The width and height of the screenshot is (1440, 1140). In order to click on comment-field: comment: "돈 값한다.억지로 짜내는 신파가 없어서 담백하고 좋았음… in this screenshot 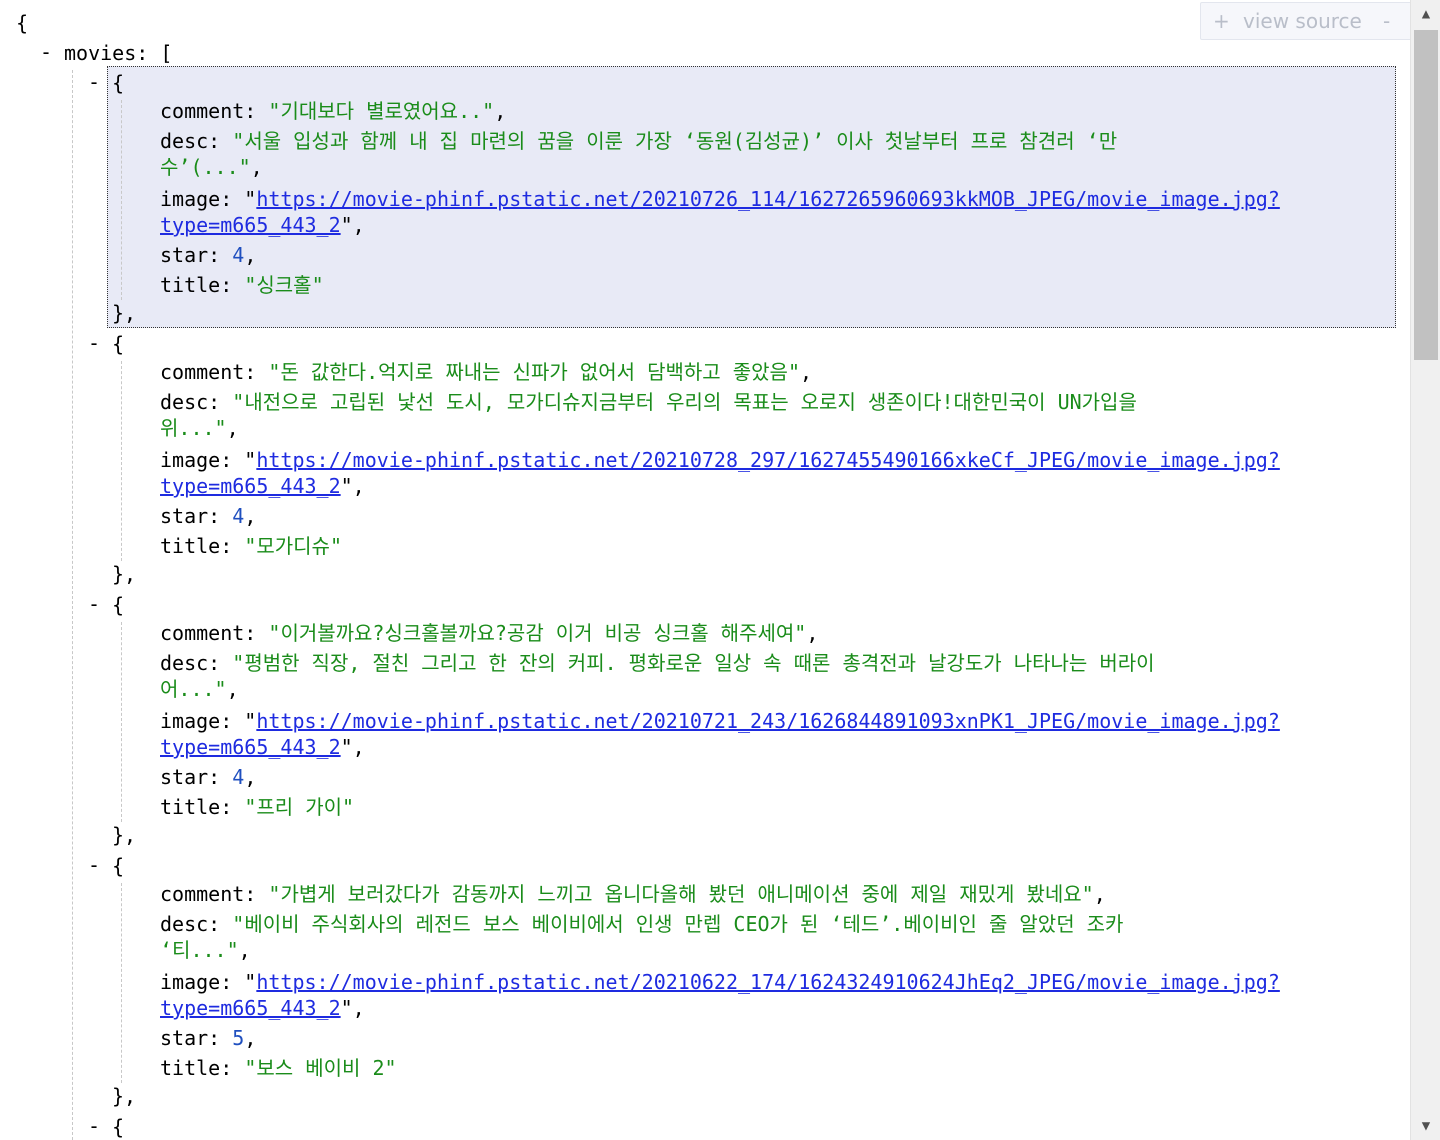, I will do `click(486, 372)`.